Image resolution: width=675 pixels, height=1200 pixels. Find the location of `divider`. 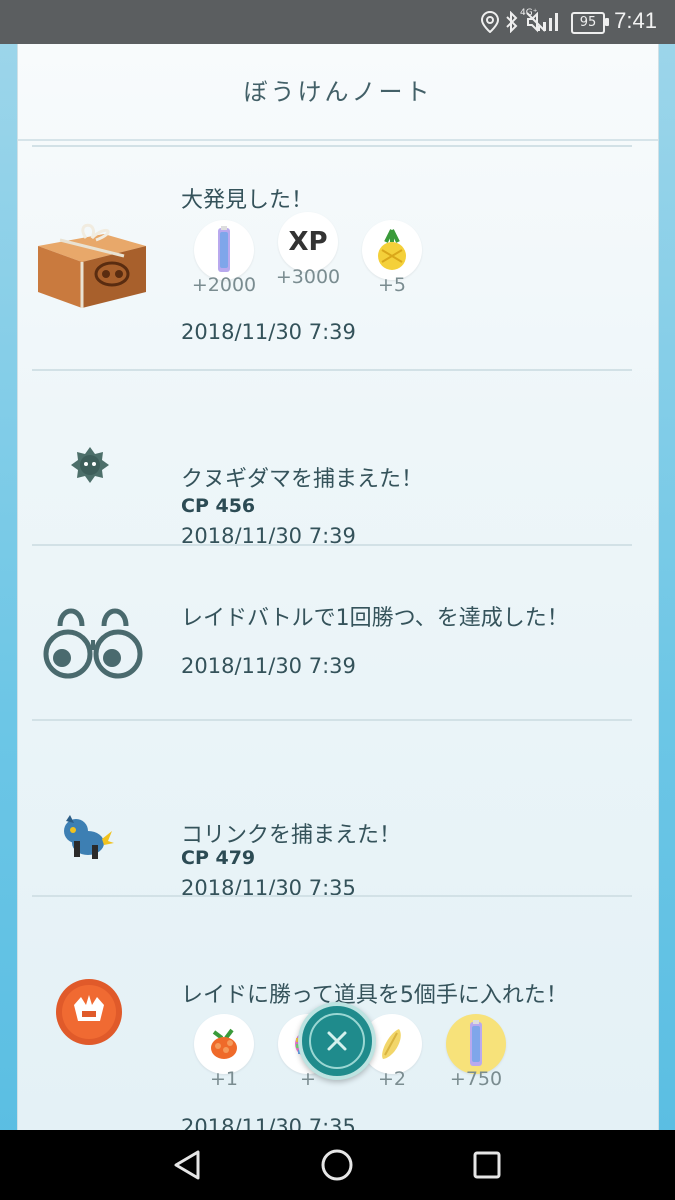

divider is located at coordinates (332, 146).